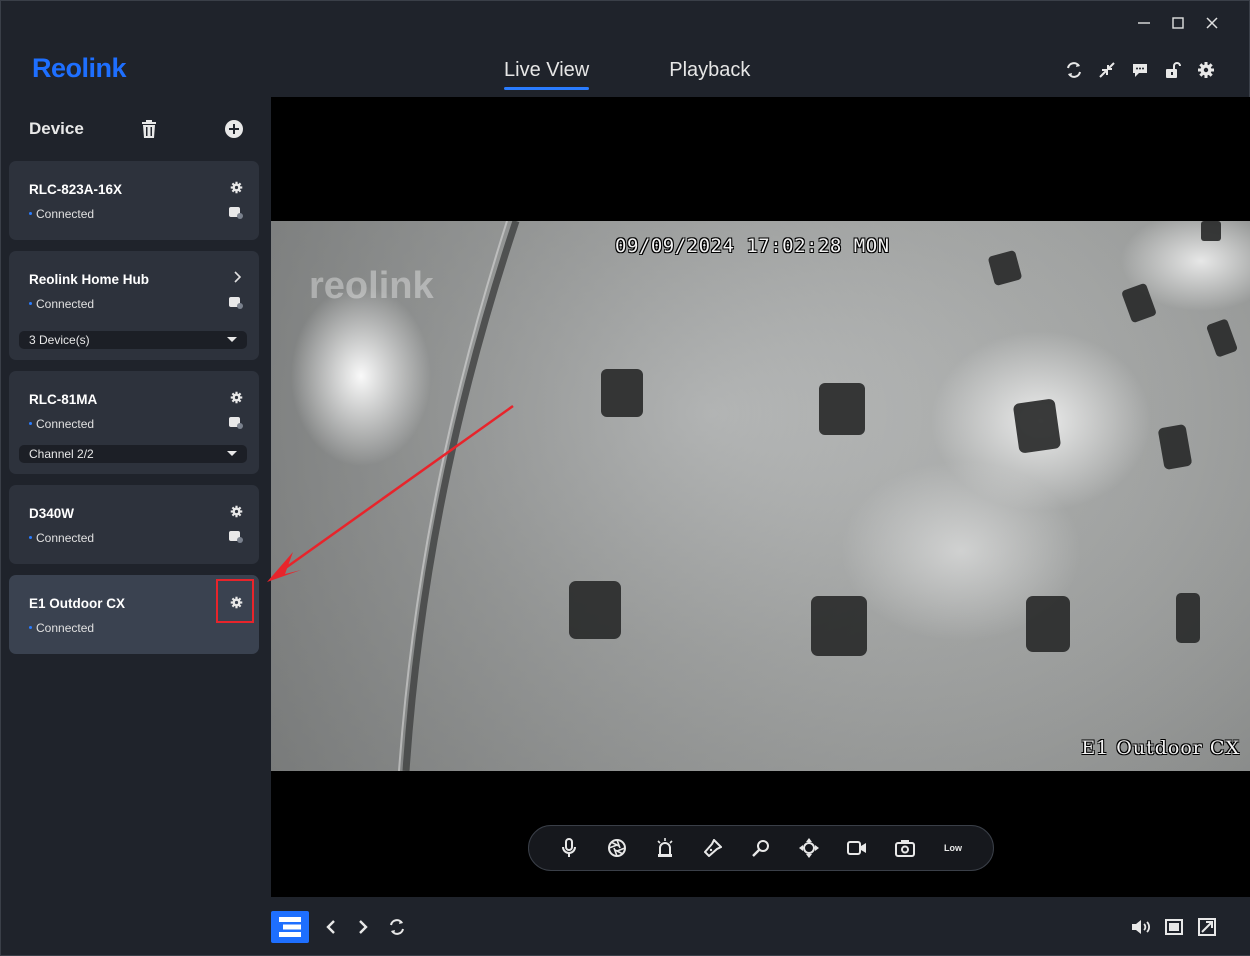  I want to click on snapshot-button, so click(905, 848).